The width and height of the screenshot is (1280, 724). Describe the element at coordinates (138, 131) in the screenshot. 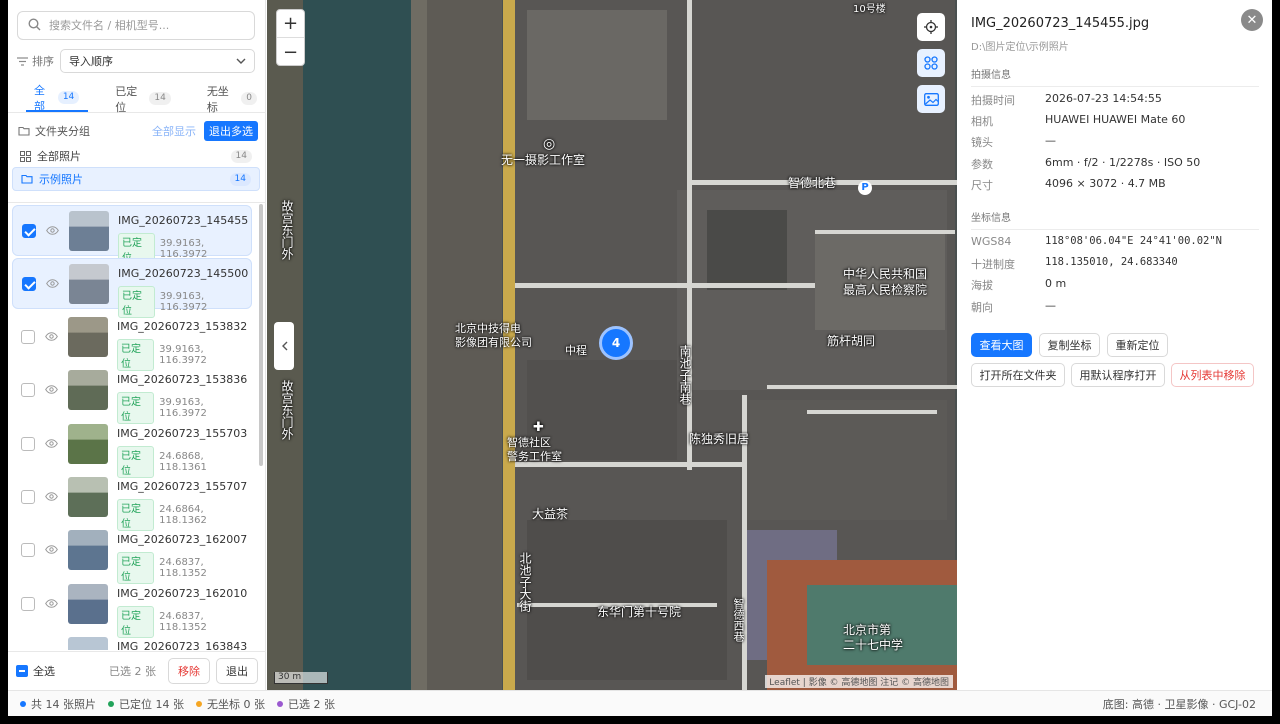

I see `folder-group-header: 文件夹分组 全部显示 退出多选` at that location.